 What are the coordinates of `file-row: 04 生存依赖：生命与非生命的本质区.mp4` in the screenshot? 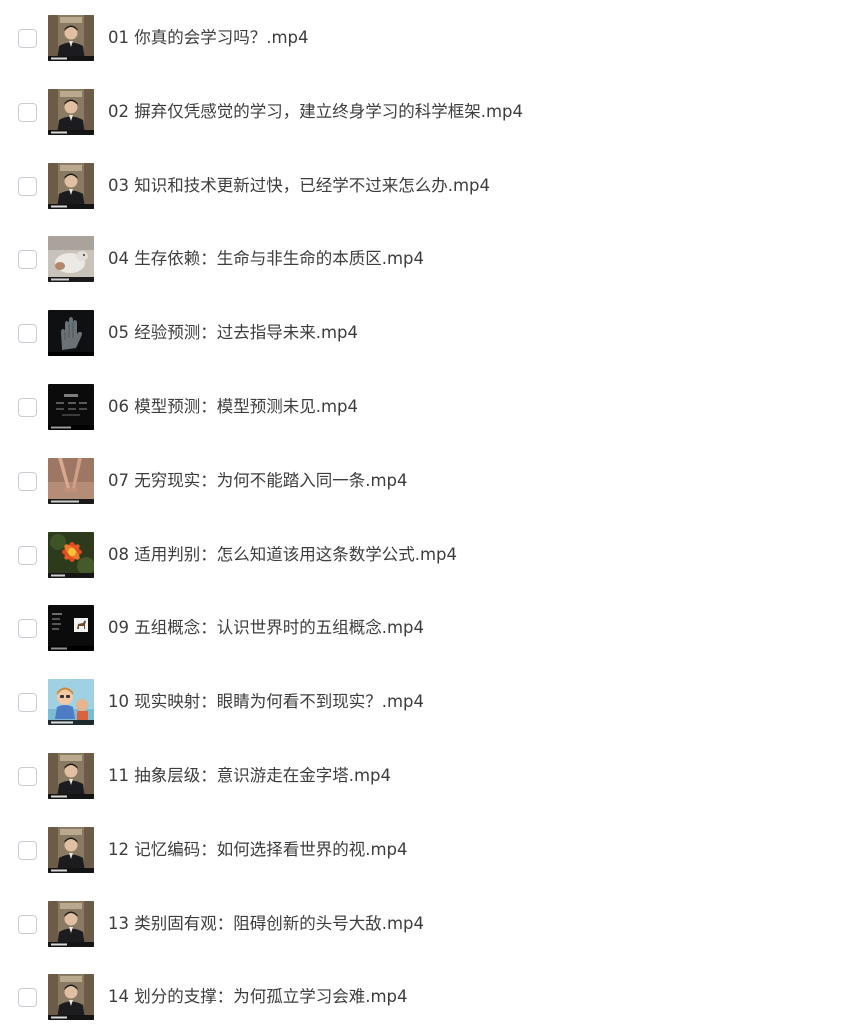 It's located at (423, 263).